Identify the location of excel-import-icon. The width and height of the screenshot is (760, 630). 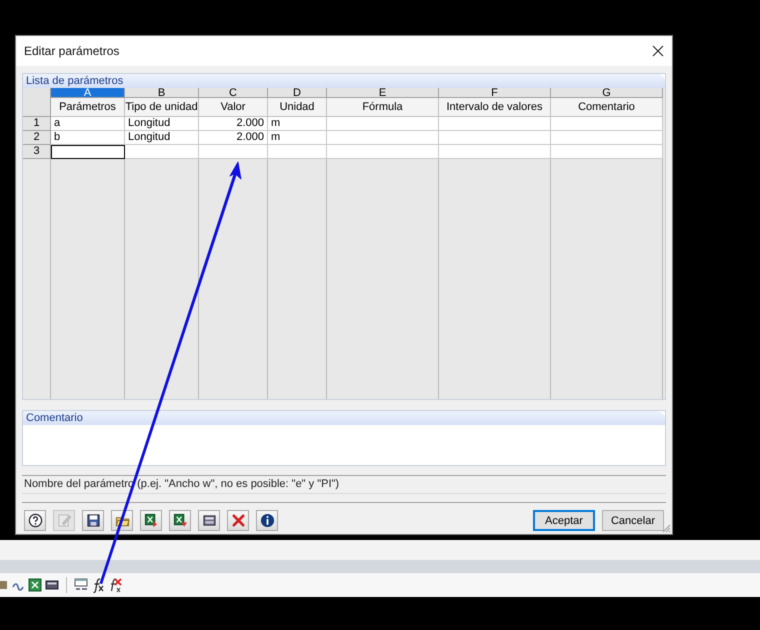
(180, 520).